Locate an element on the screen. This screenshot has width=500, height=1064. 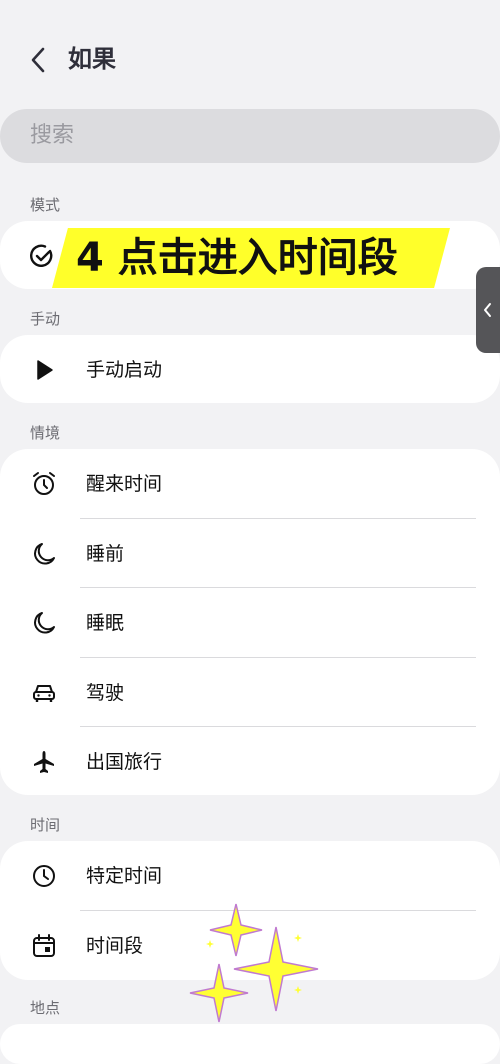
list-item-before-sleep: 睡前 is located at coordinates (250, 553).